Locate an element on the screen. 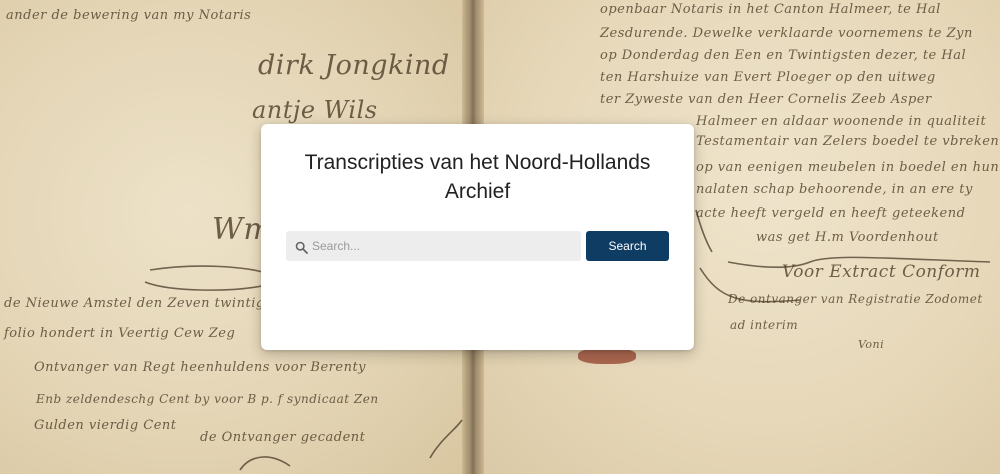 The image size is (1000, 474). search-field is located at coordinates (433, 246).